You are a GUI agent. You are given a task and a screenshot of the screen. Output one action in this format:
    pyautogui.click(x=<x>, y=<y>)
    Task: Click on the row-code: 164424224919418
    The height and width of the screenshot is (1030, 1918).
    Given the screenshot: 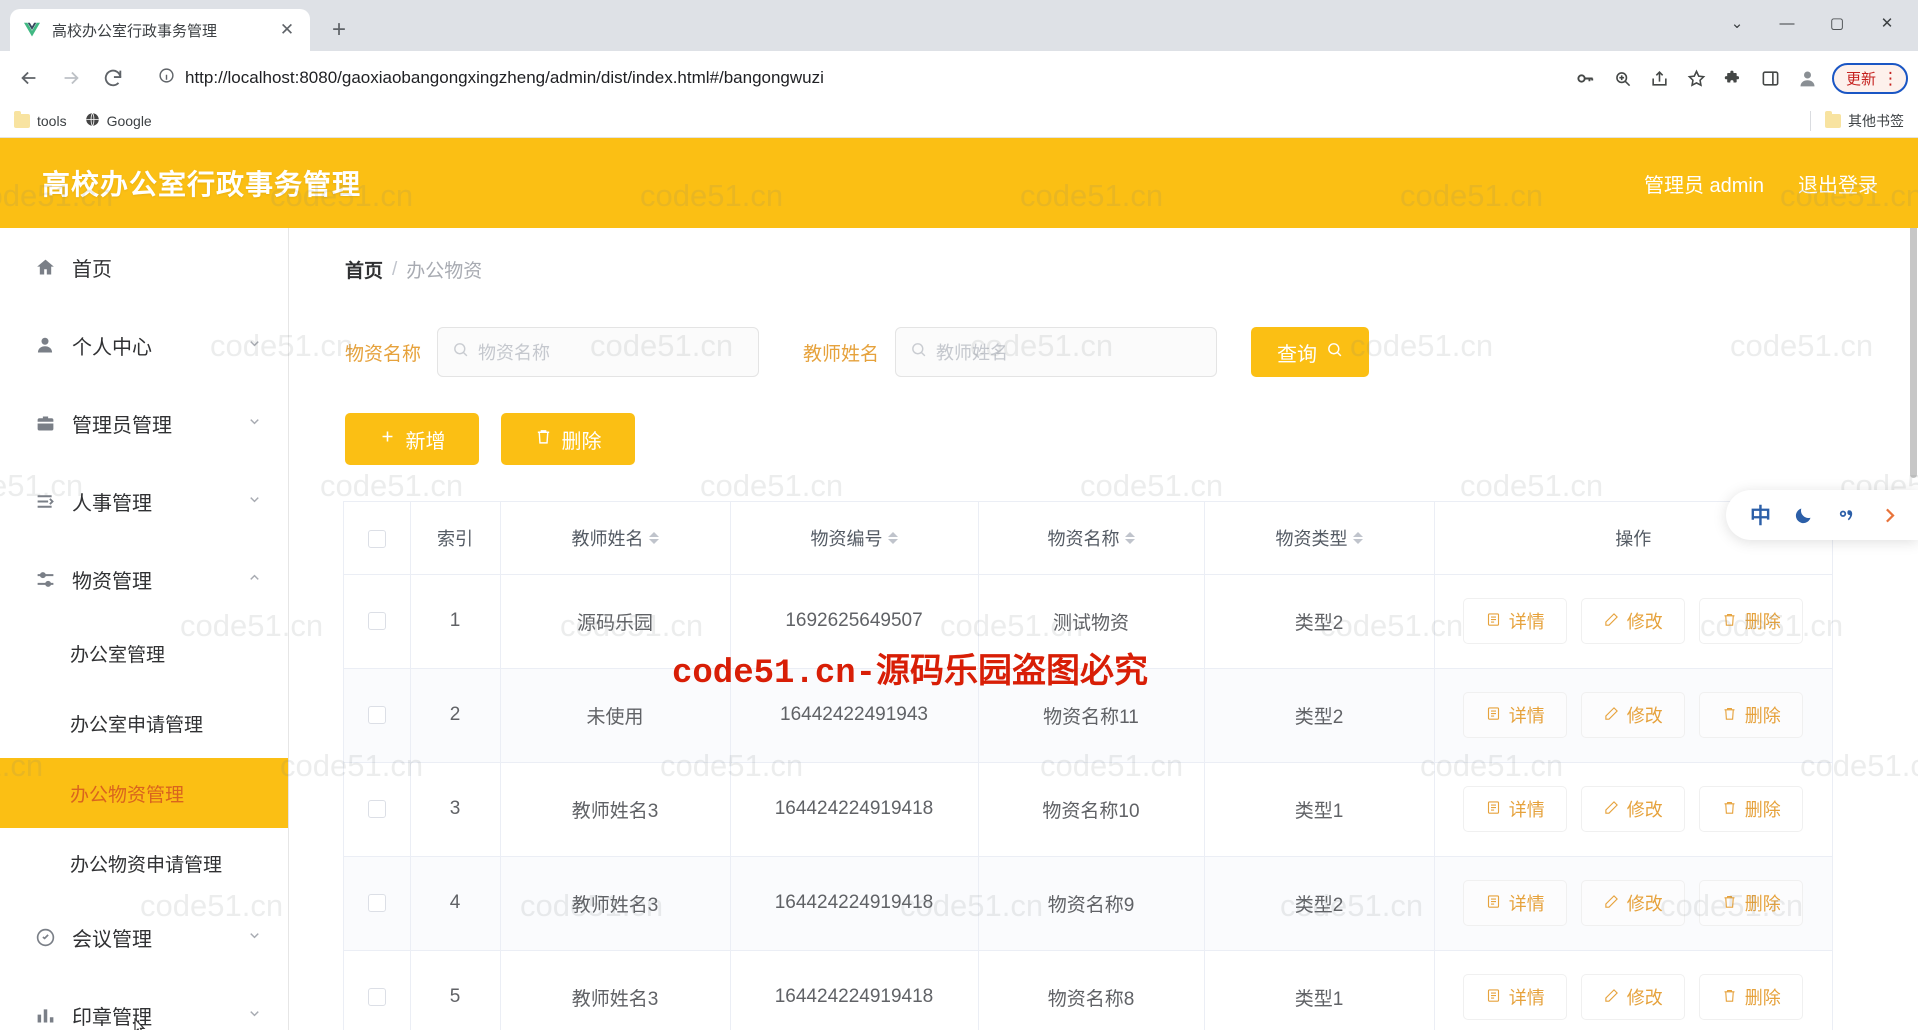 What is the action you would take?
    pyautogui.click(x=854, y=809)
    